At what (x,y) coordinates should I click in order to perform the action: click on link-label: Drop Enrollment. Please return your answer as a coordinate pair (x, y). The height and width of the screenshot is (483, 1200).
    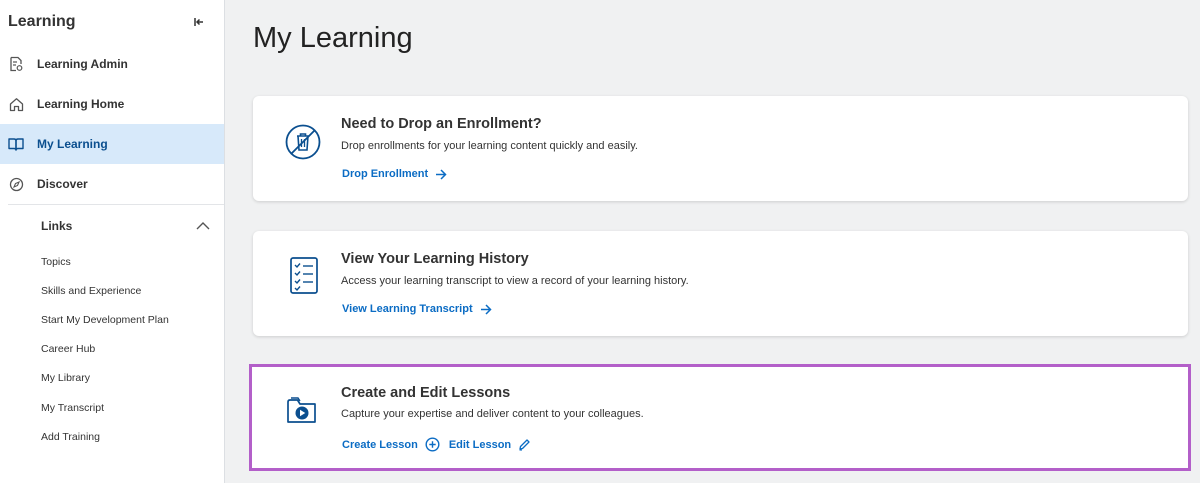
    Looking at the image, I should click on (385, 174).